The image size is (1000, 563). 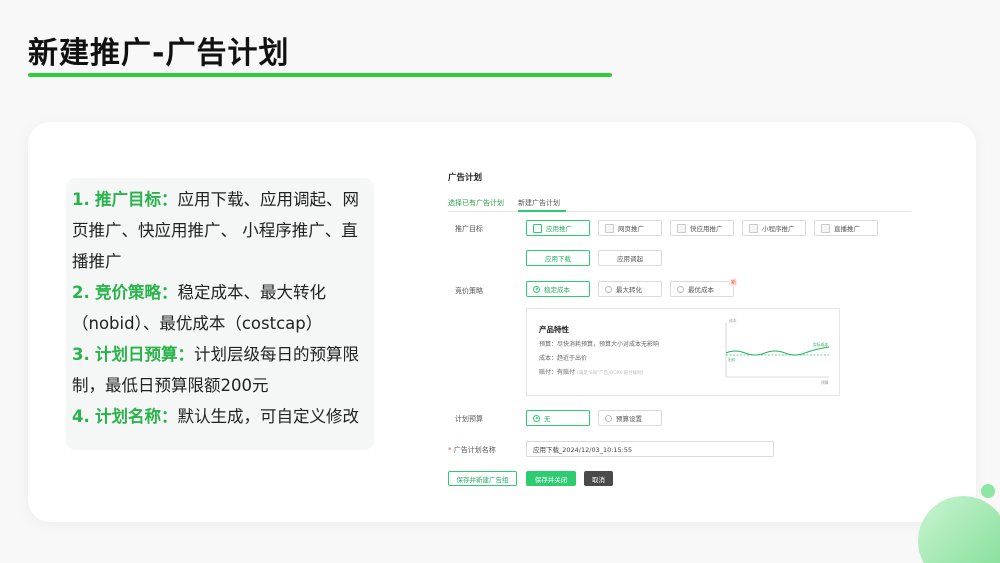 I want to click on goal-option-miniprogram: 小程序推广, so click(x=774, y=228).